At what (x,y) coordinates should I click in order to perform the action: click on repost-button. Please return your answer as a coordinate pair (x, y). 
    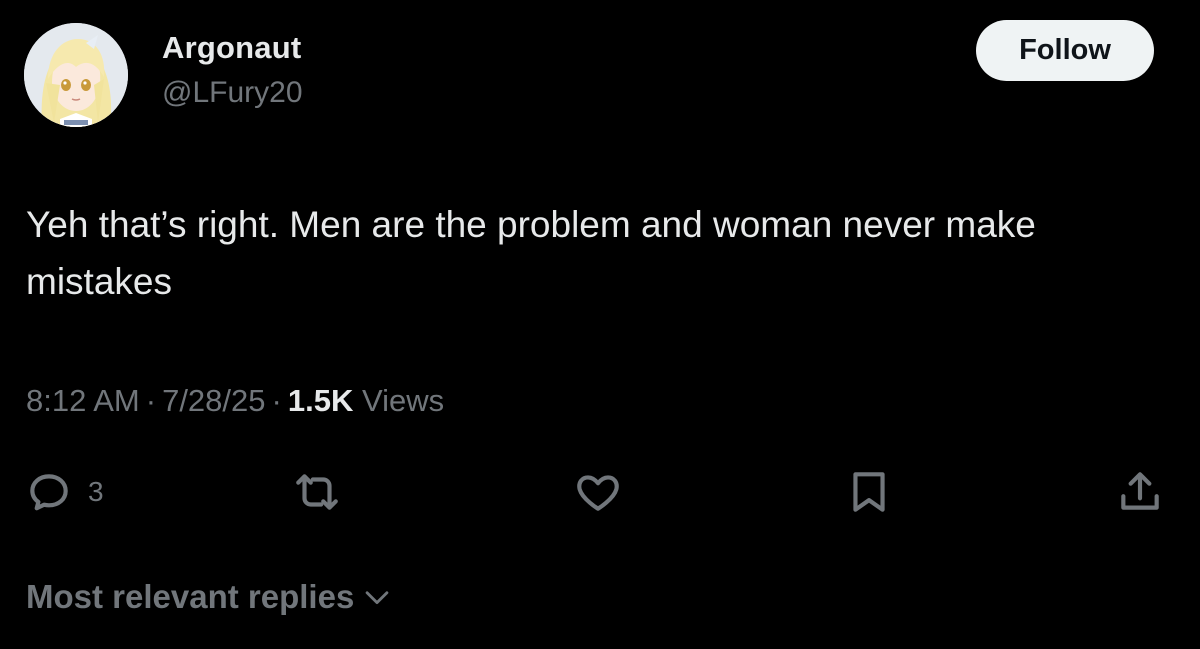
    Looking at the image, I should click on (317, 492).